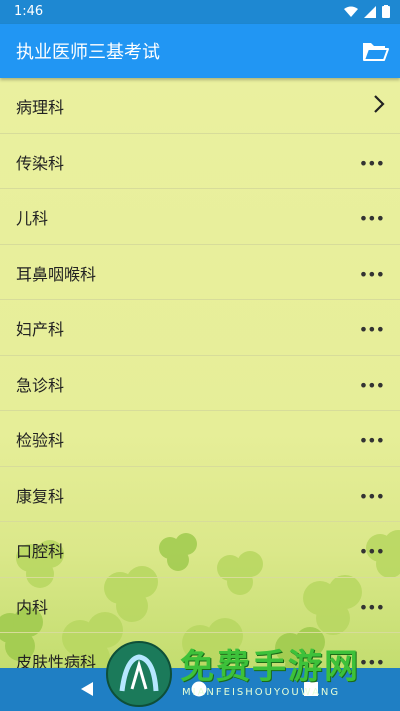 The width and height of the screenshot is (400, 711). I want to click on watermark-text: 免费手游网, so click(270, 667).